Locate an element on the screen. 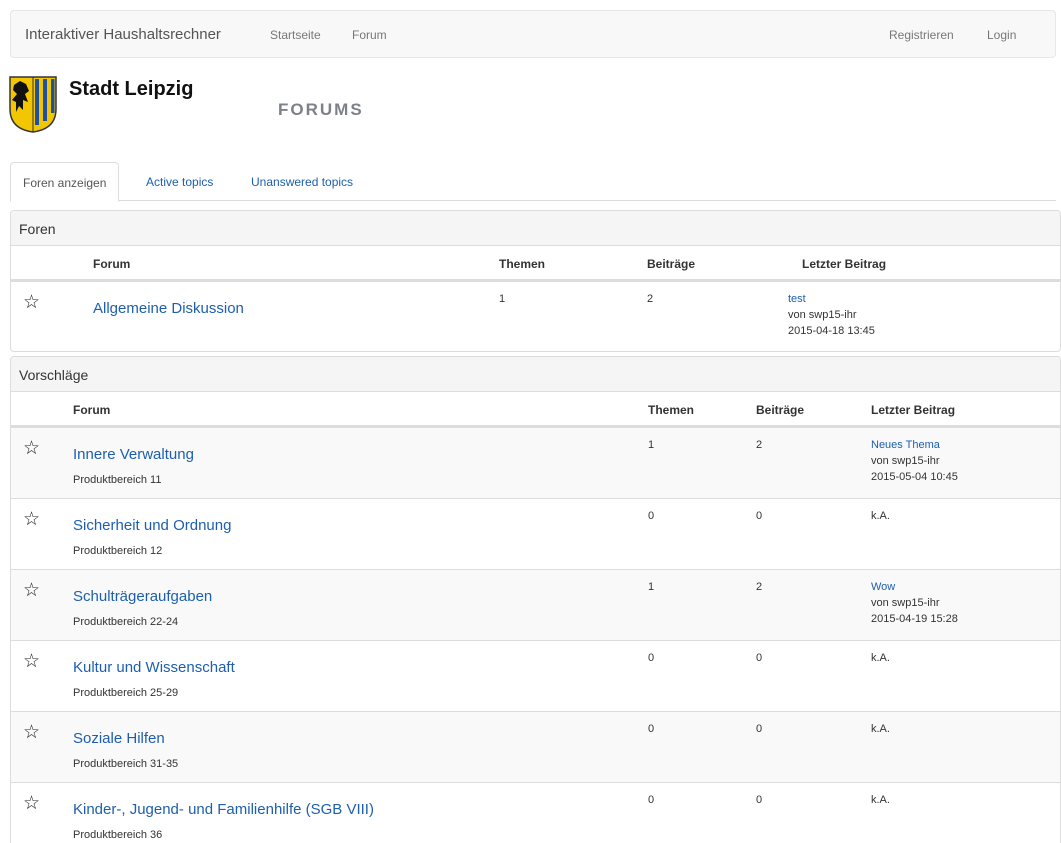 The width and height of the screenshot is (1061, 843). last-post: test von swp15-ihr 2015-04-18 13:45 is located at coordinates (831, 315).